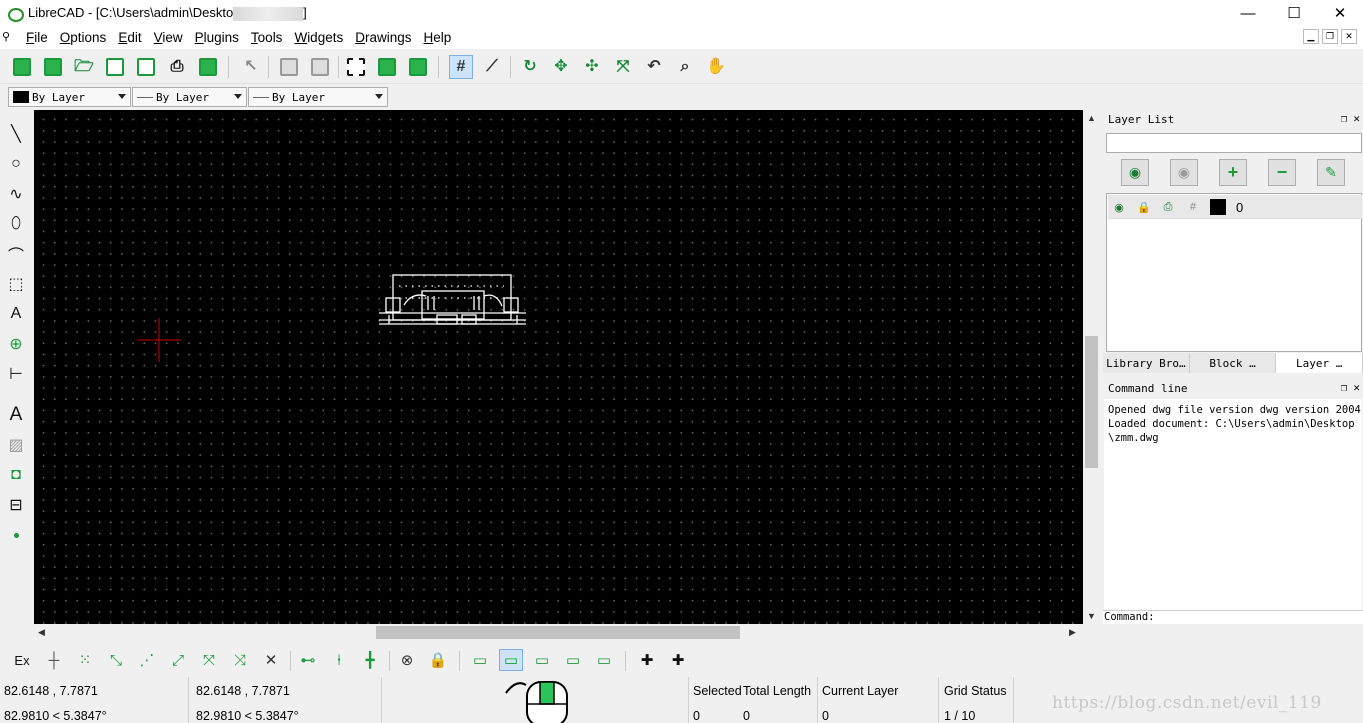 The image size is (1363, 723). What do you see at coordinates (418, 67) in the screenshot?
I see `paste-button` at bounding box center [418, 67].